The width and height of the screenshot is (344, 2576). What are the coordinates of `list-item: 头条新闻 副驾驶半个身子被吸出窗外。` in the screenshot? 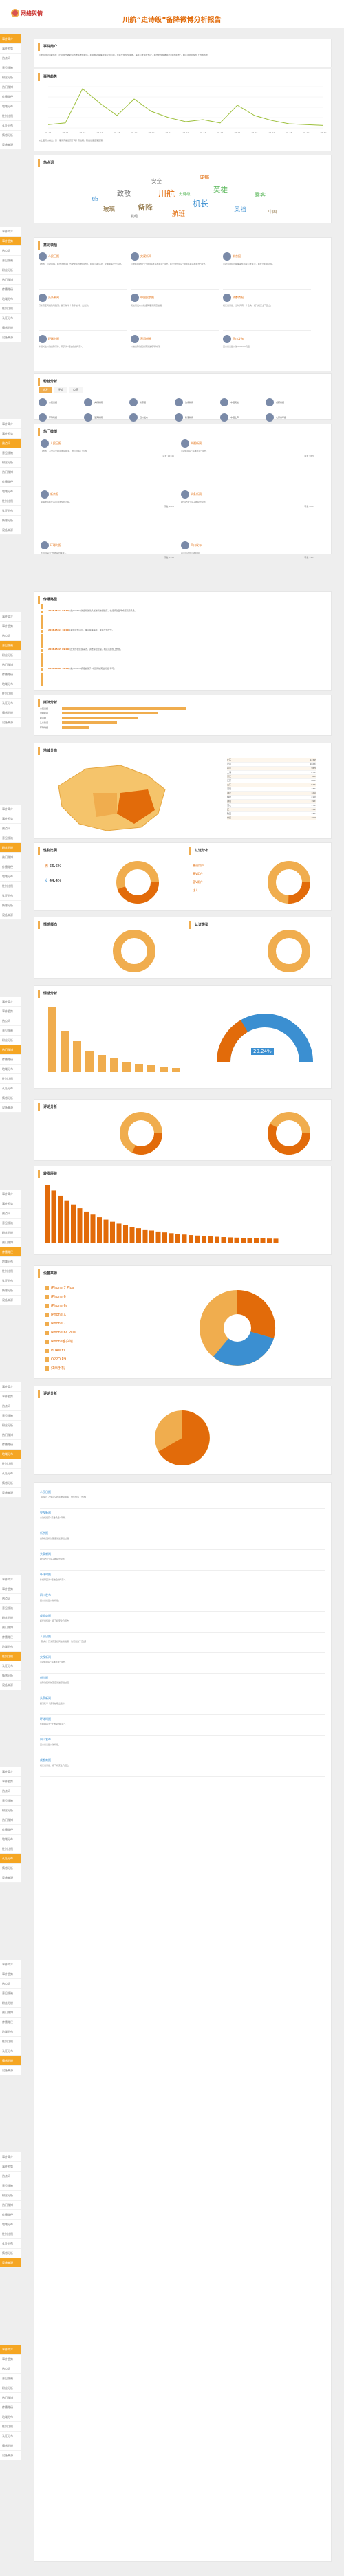 It's located at (182, 1560).